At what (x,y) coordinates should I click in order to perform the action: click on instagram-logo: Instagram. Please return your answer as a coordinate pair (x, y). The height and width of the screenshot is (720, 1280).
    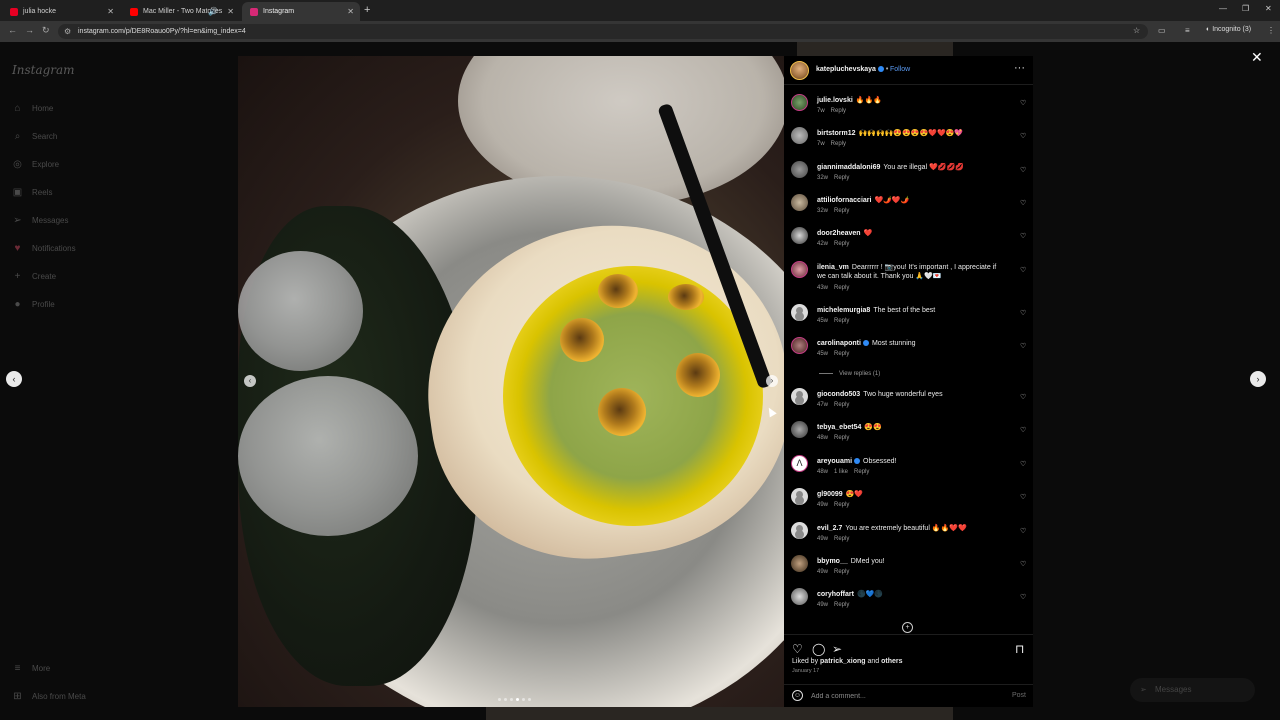
    Looking at the image, I should click on (43, 70).